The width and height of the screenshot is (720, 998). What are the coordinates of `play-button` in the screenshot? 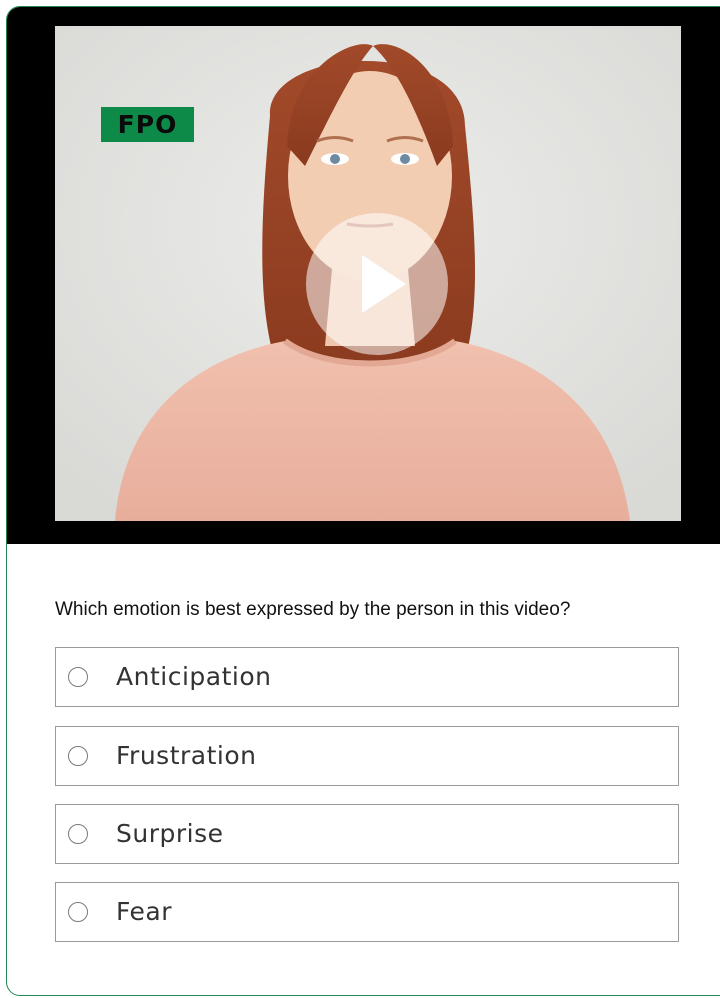 It's located at (377, 284).